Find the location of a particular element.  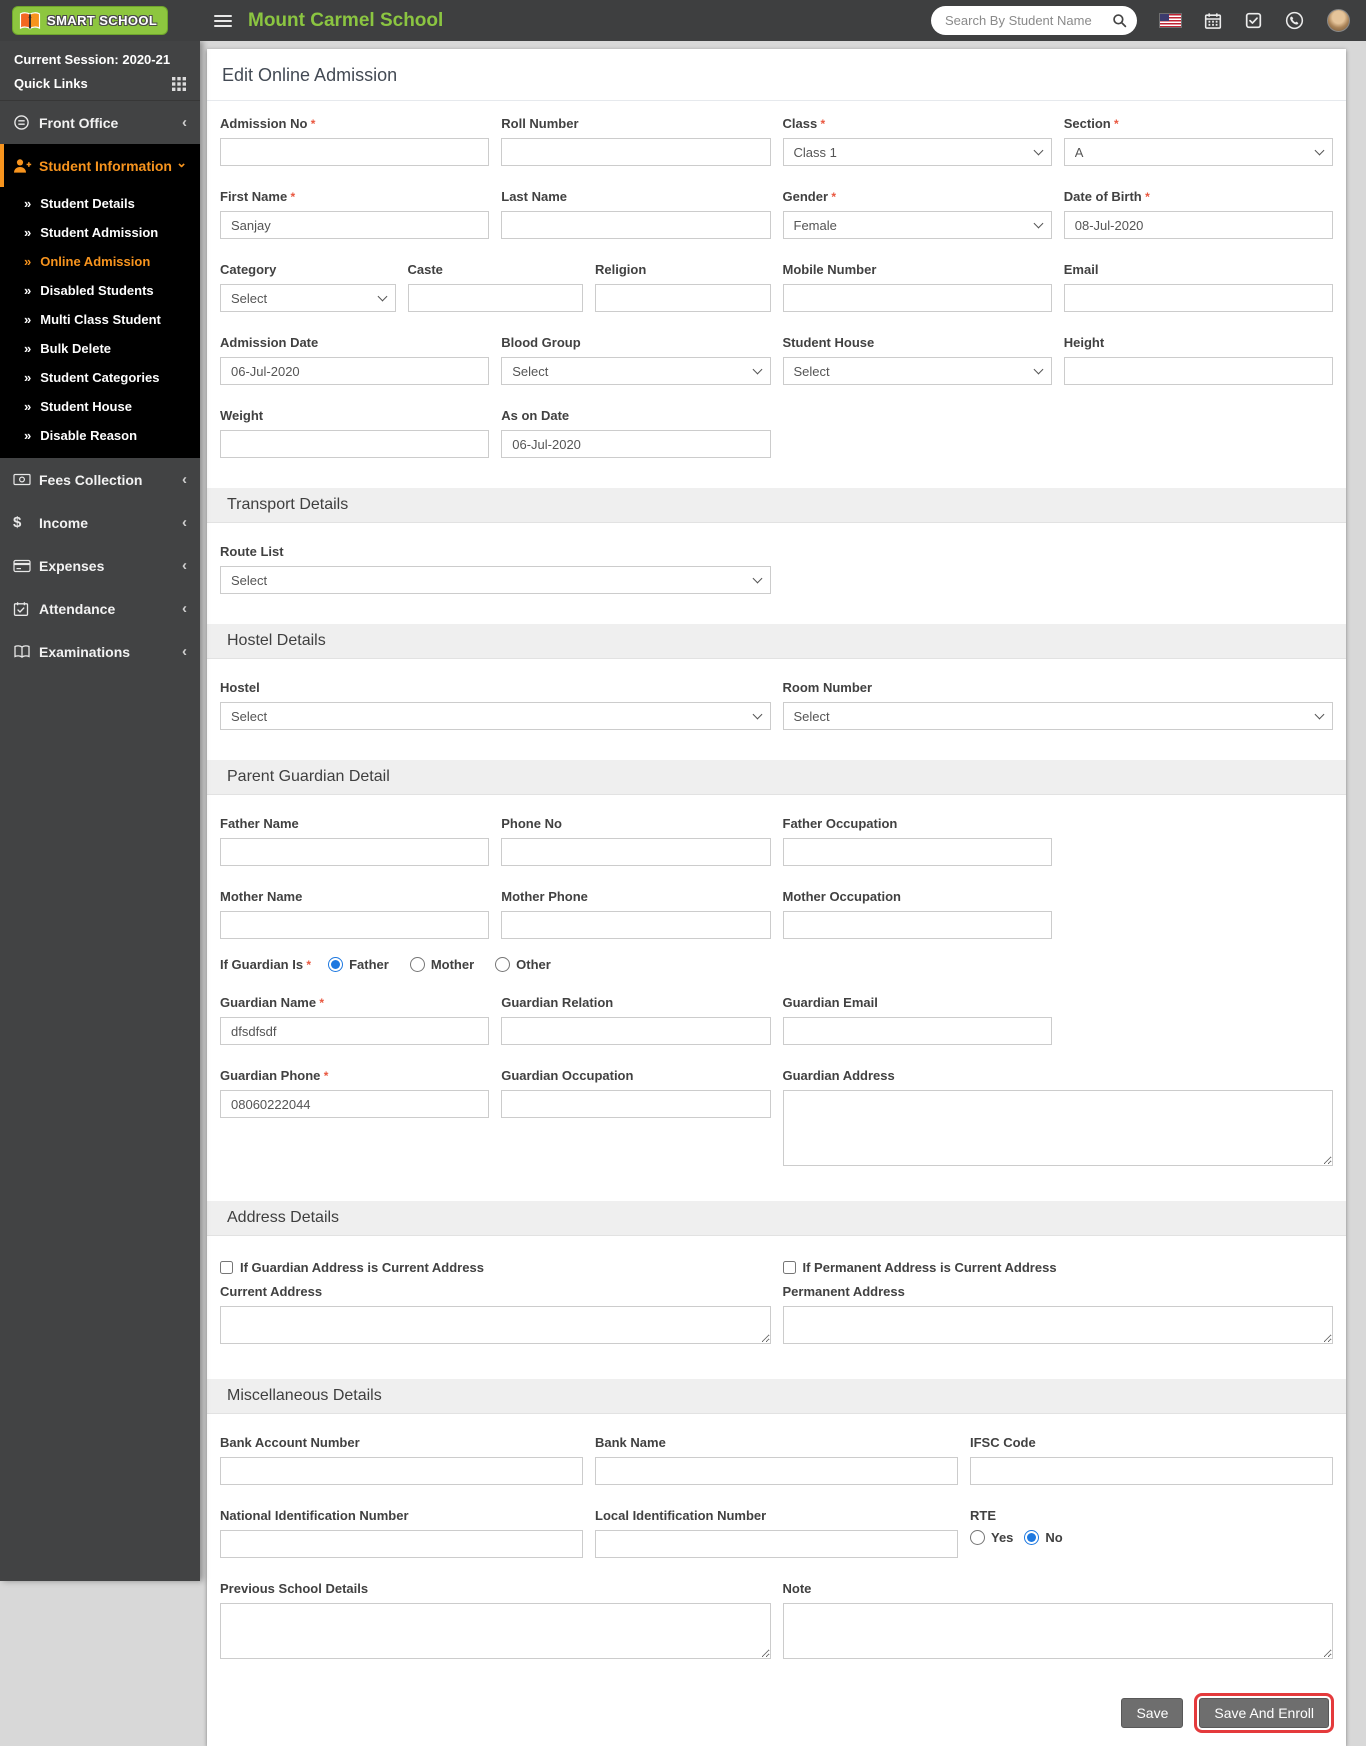

sidebar-item-student-details: Student Details is located at coordinates (100, 203).